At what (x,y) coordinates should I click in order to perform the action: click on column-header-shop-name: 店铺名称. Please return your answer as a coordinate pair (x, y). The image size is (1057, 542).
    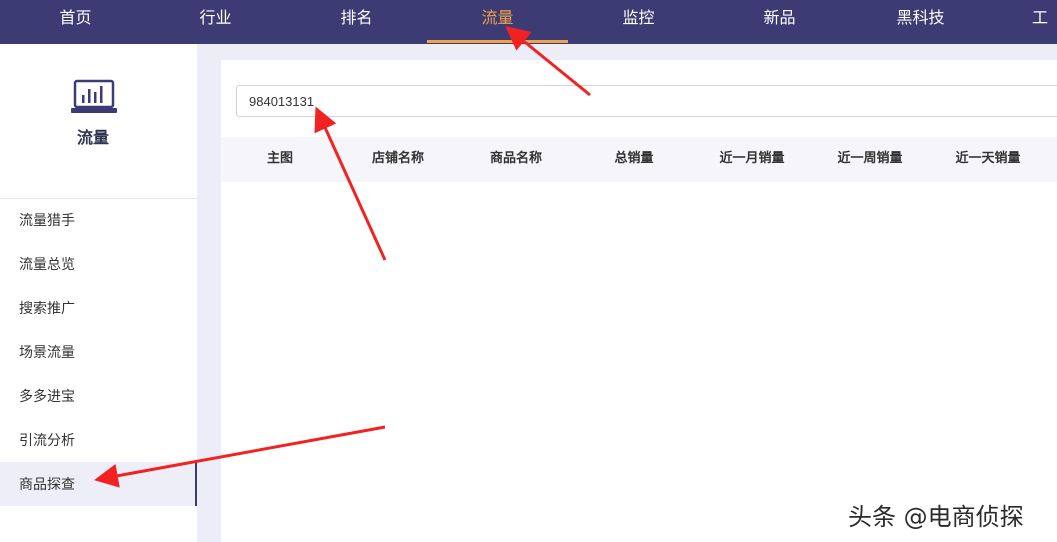
    Looking at the image, I should click on (397, 157).